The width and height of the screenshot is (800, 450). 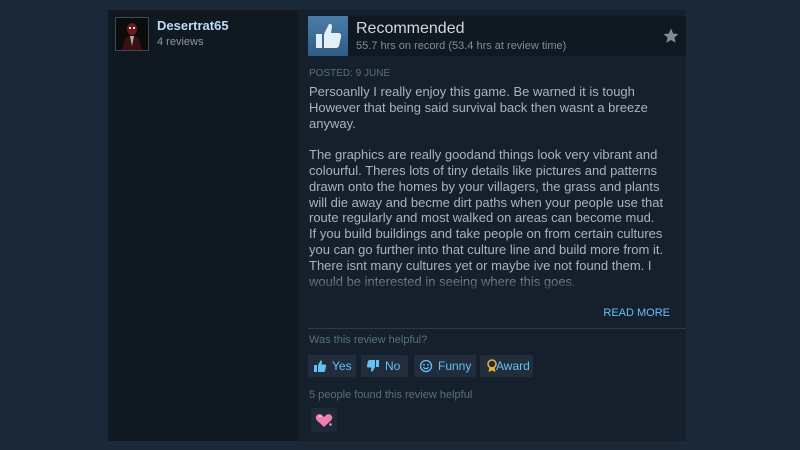 What do you see at coordinates (384, 366) in the screenshot?
I see `no-button: No` at bounding box center [384, 366].